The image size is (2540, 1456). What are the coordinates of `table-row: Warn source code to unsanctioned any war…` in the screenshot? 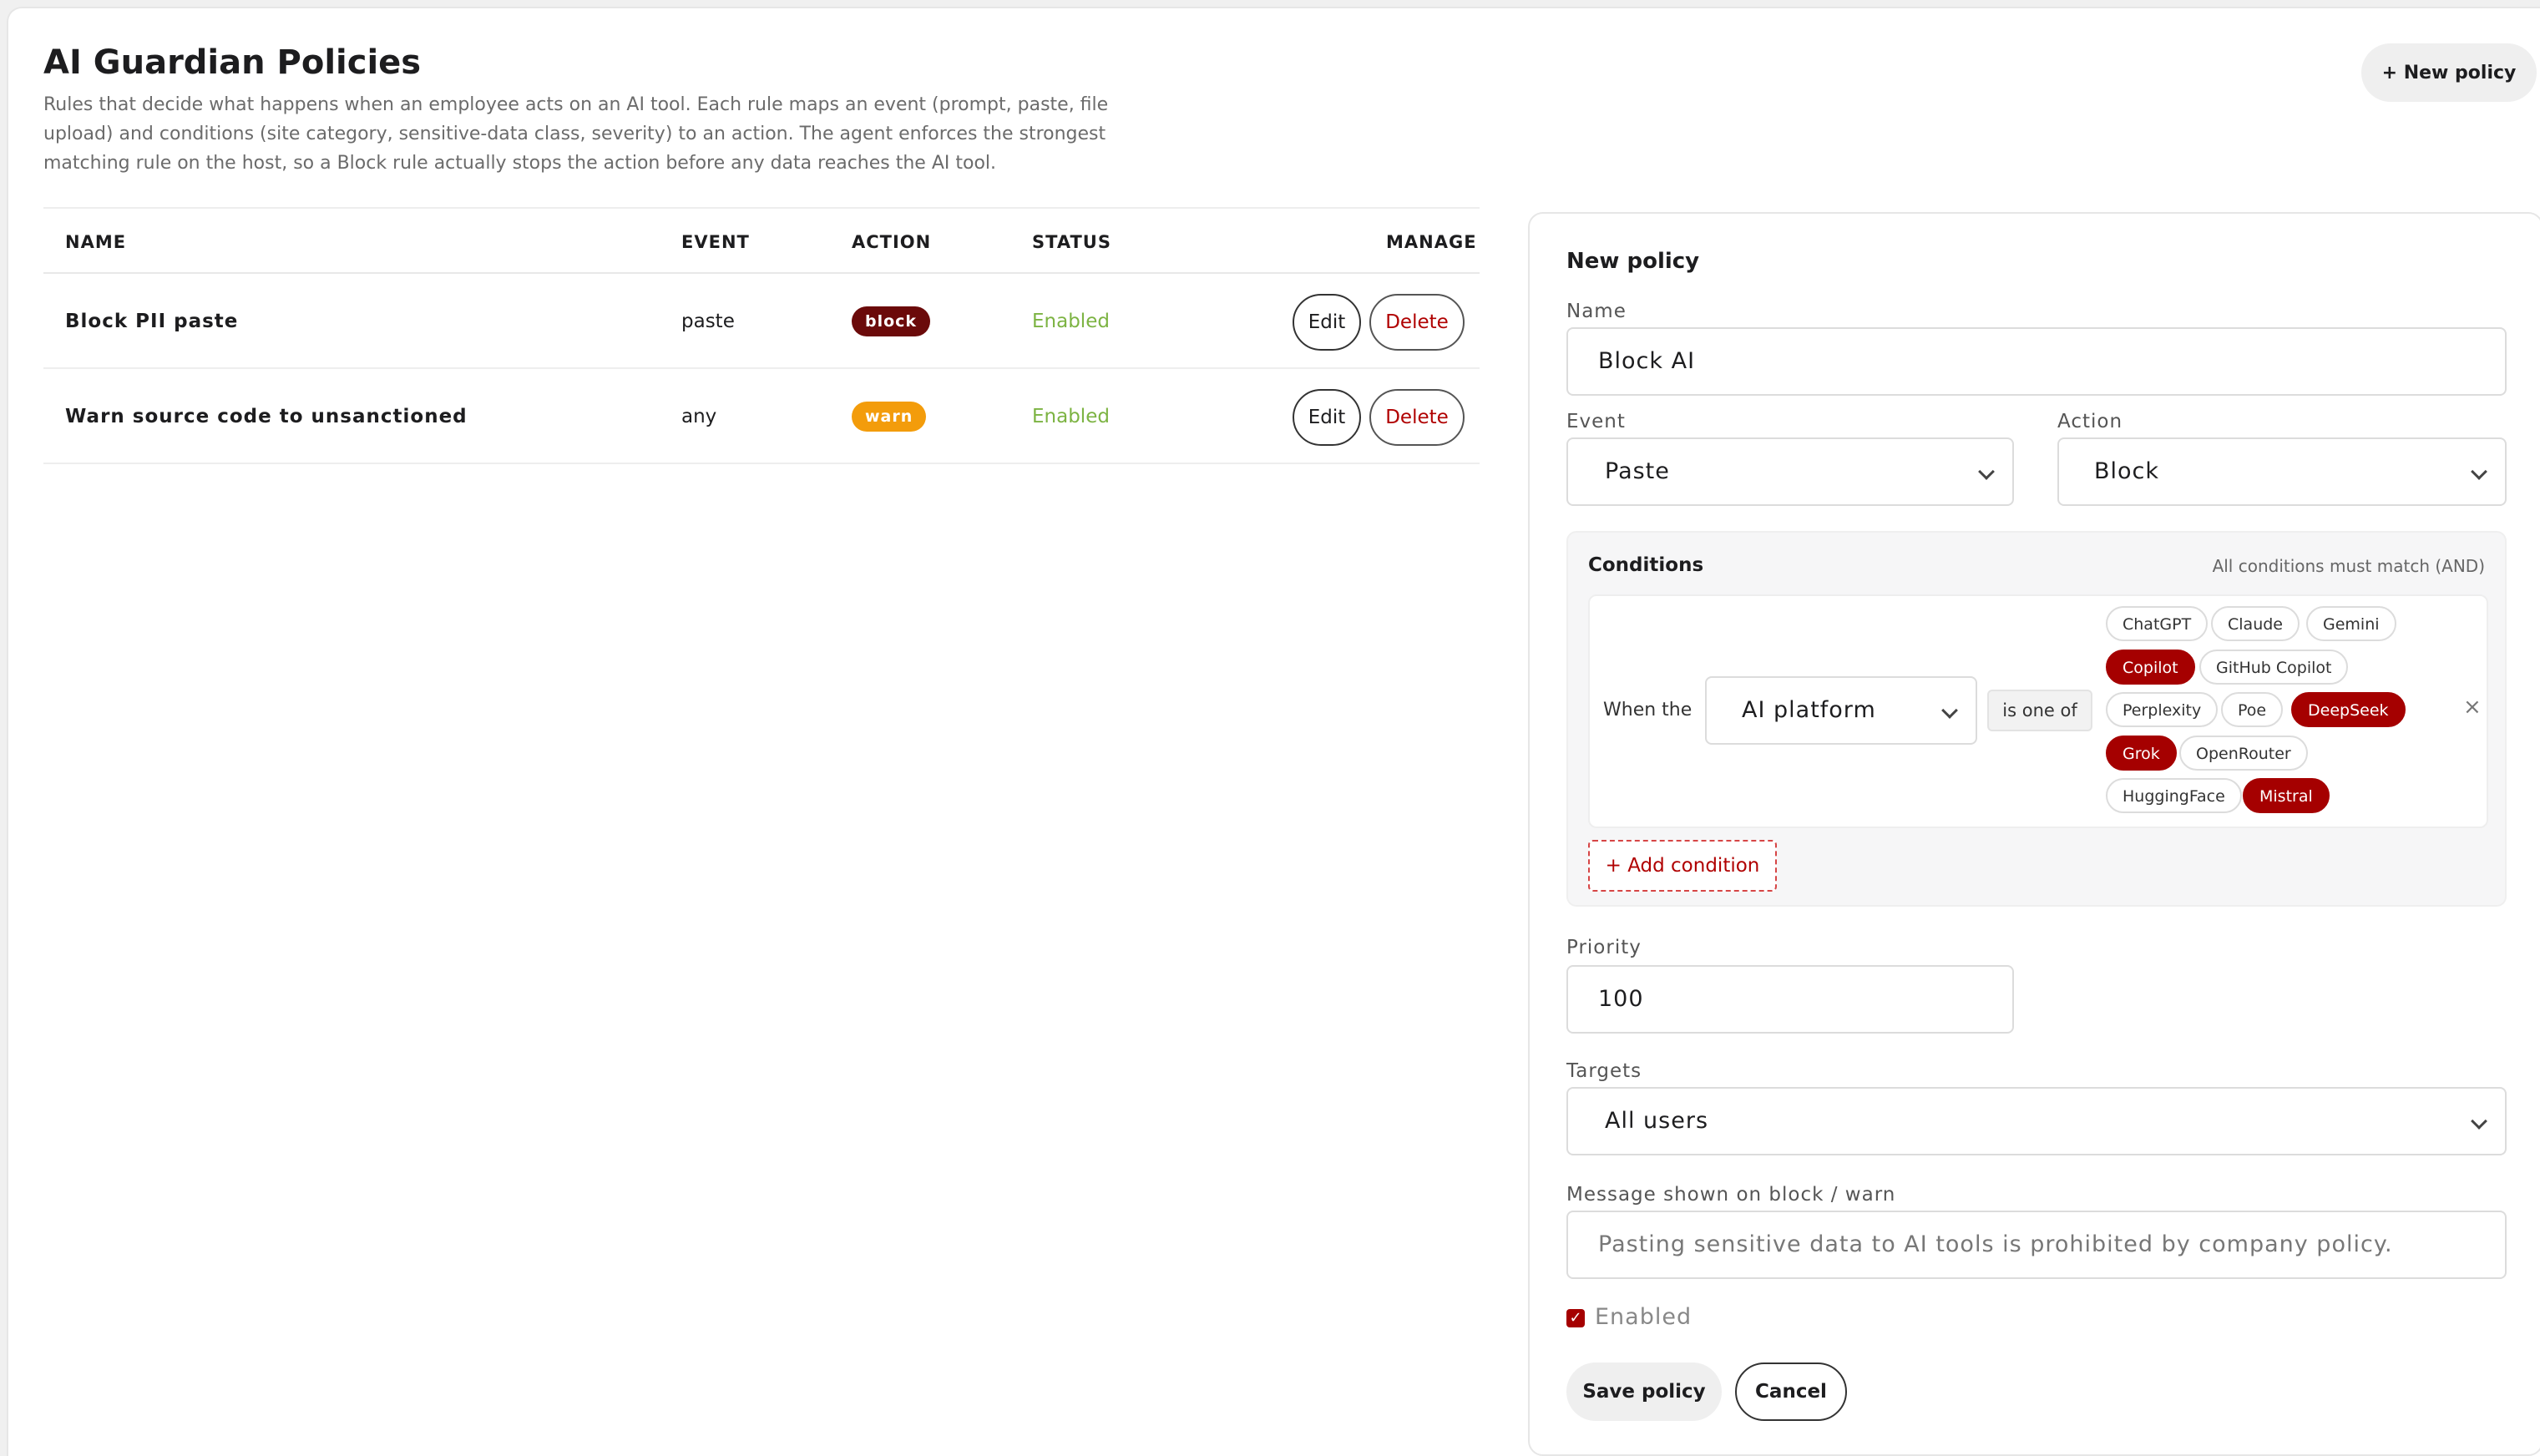 It's located at (761, 416).